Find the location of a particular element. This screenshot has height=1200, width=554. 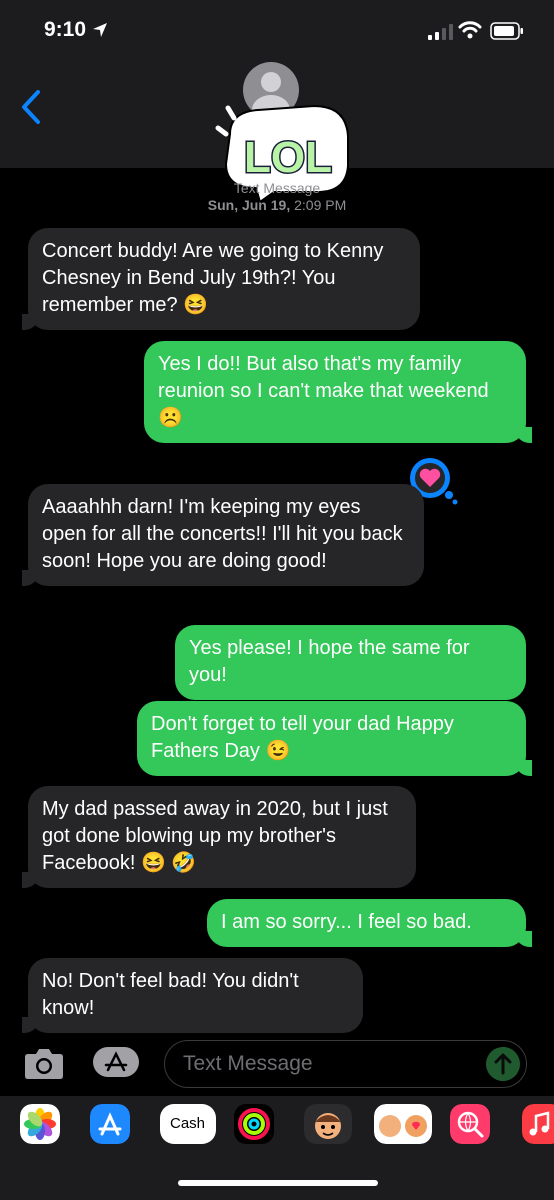

thread-info: Text Message Sun, Jun 19, 2:09 PM is located at coordinates (277, 197).